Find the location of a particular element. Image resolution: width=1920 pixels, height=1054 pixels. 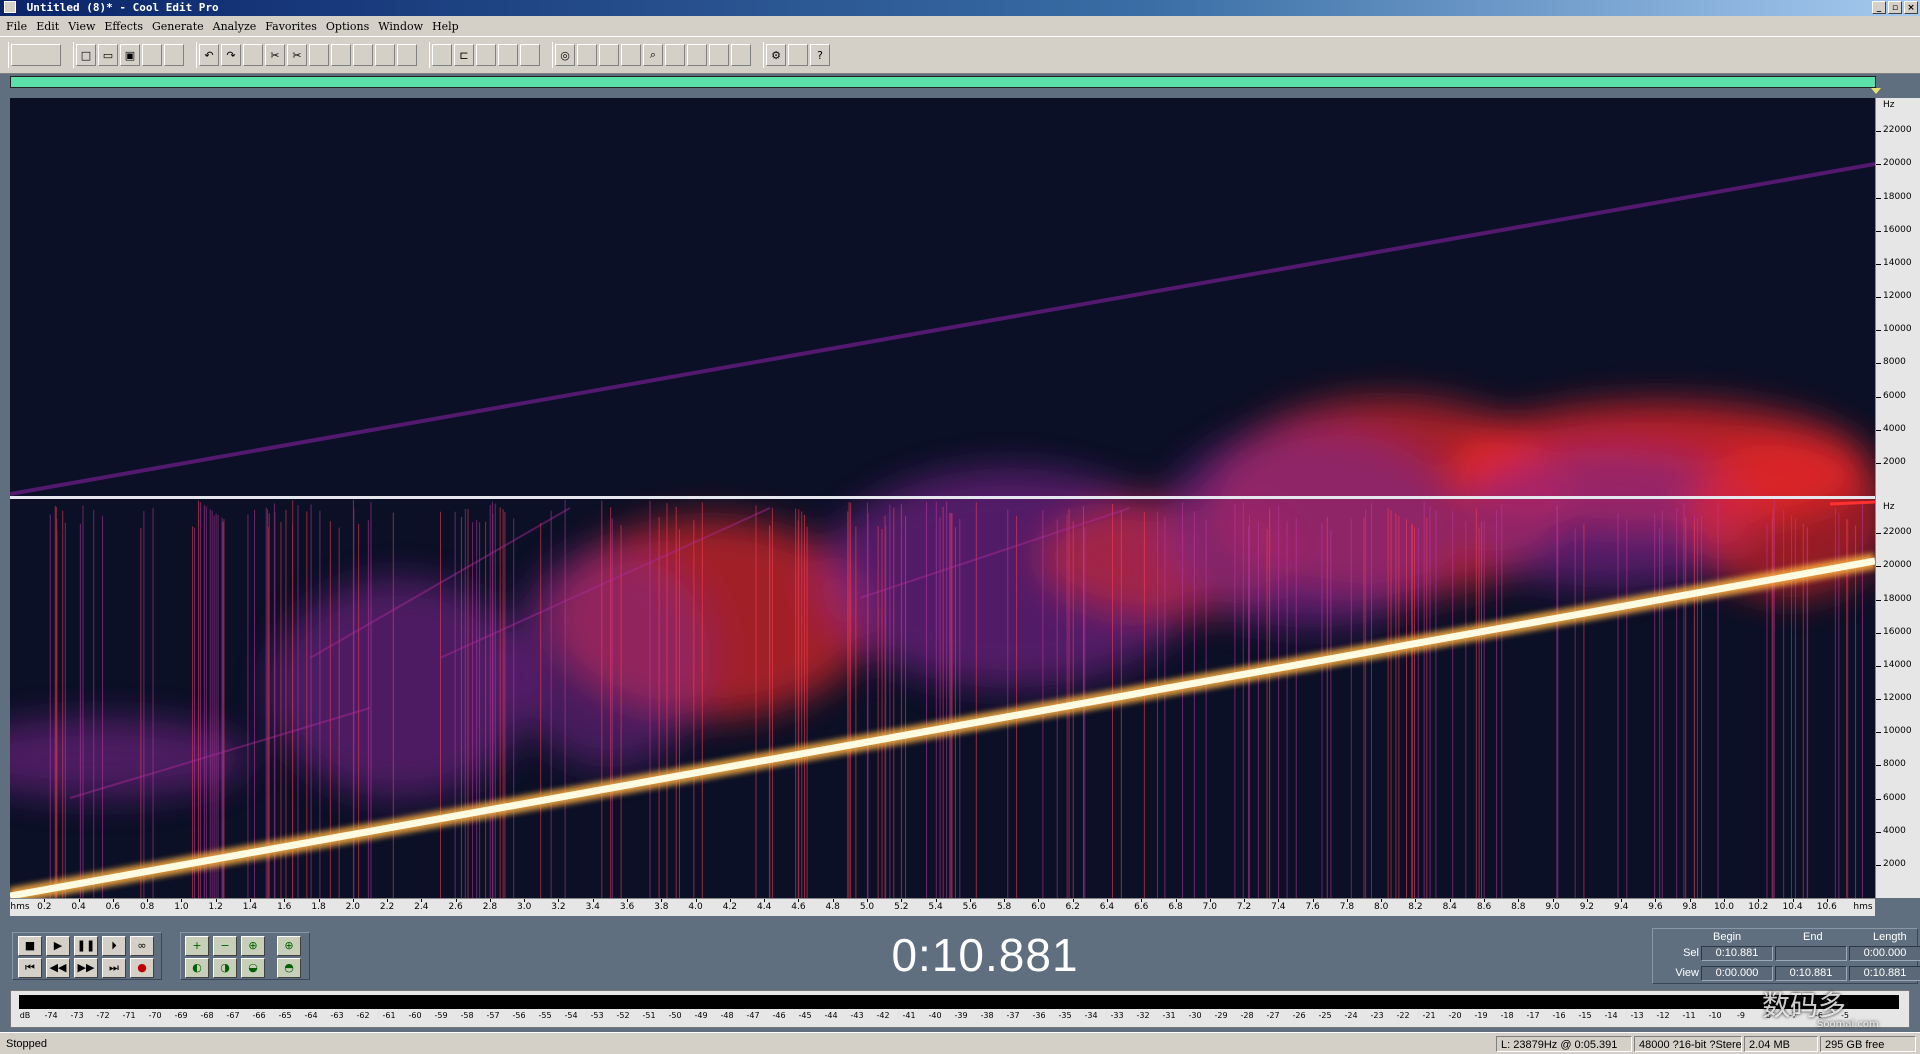

sel-end-field is located at coordinates (1811, 953).